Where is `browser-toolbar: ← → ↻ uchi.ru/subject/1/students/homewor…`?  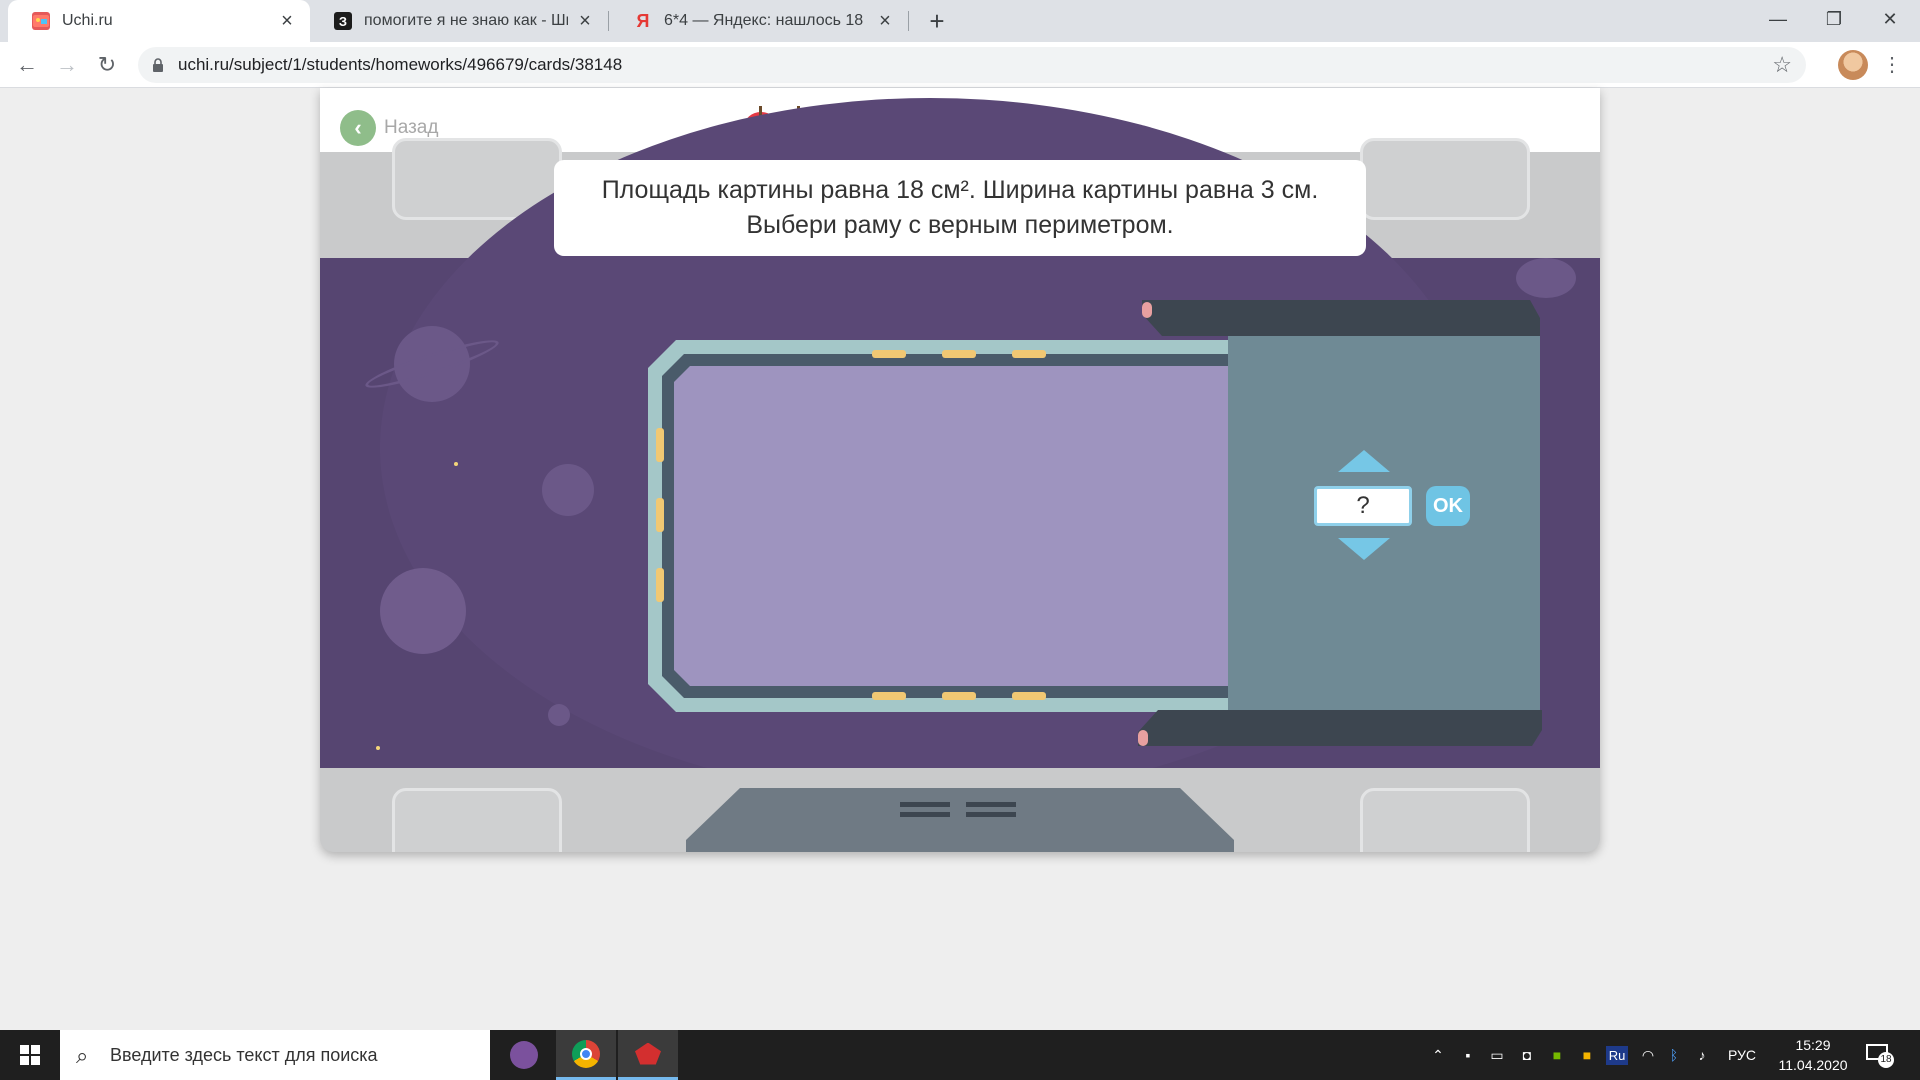 browser-toolbar: ← → ↻ uchi.ru/subject/1/students/homewor… is located at coordinates (960, 65).